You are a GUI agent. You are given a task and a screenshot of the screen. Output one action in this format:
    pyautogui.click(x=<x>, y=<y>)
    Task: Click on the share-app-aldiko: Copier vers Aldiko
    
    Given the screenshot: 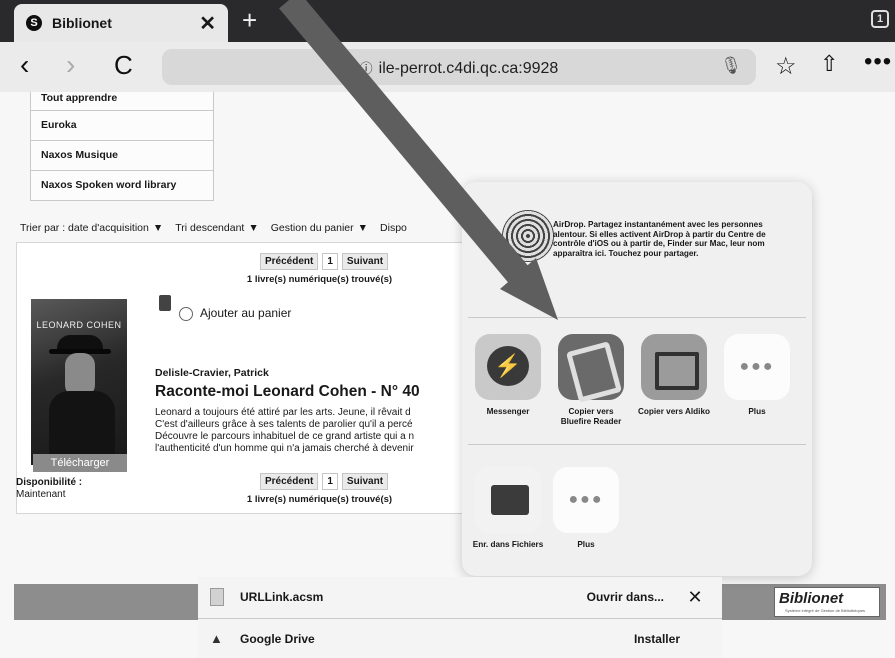 What is the action you would take?
    pyautogui.click(x=674, y=375)
    